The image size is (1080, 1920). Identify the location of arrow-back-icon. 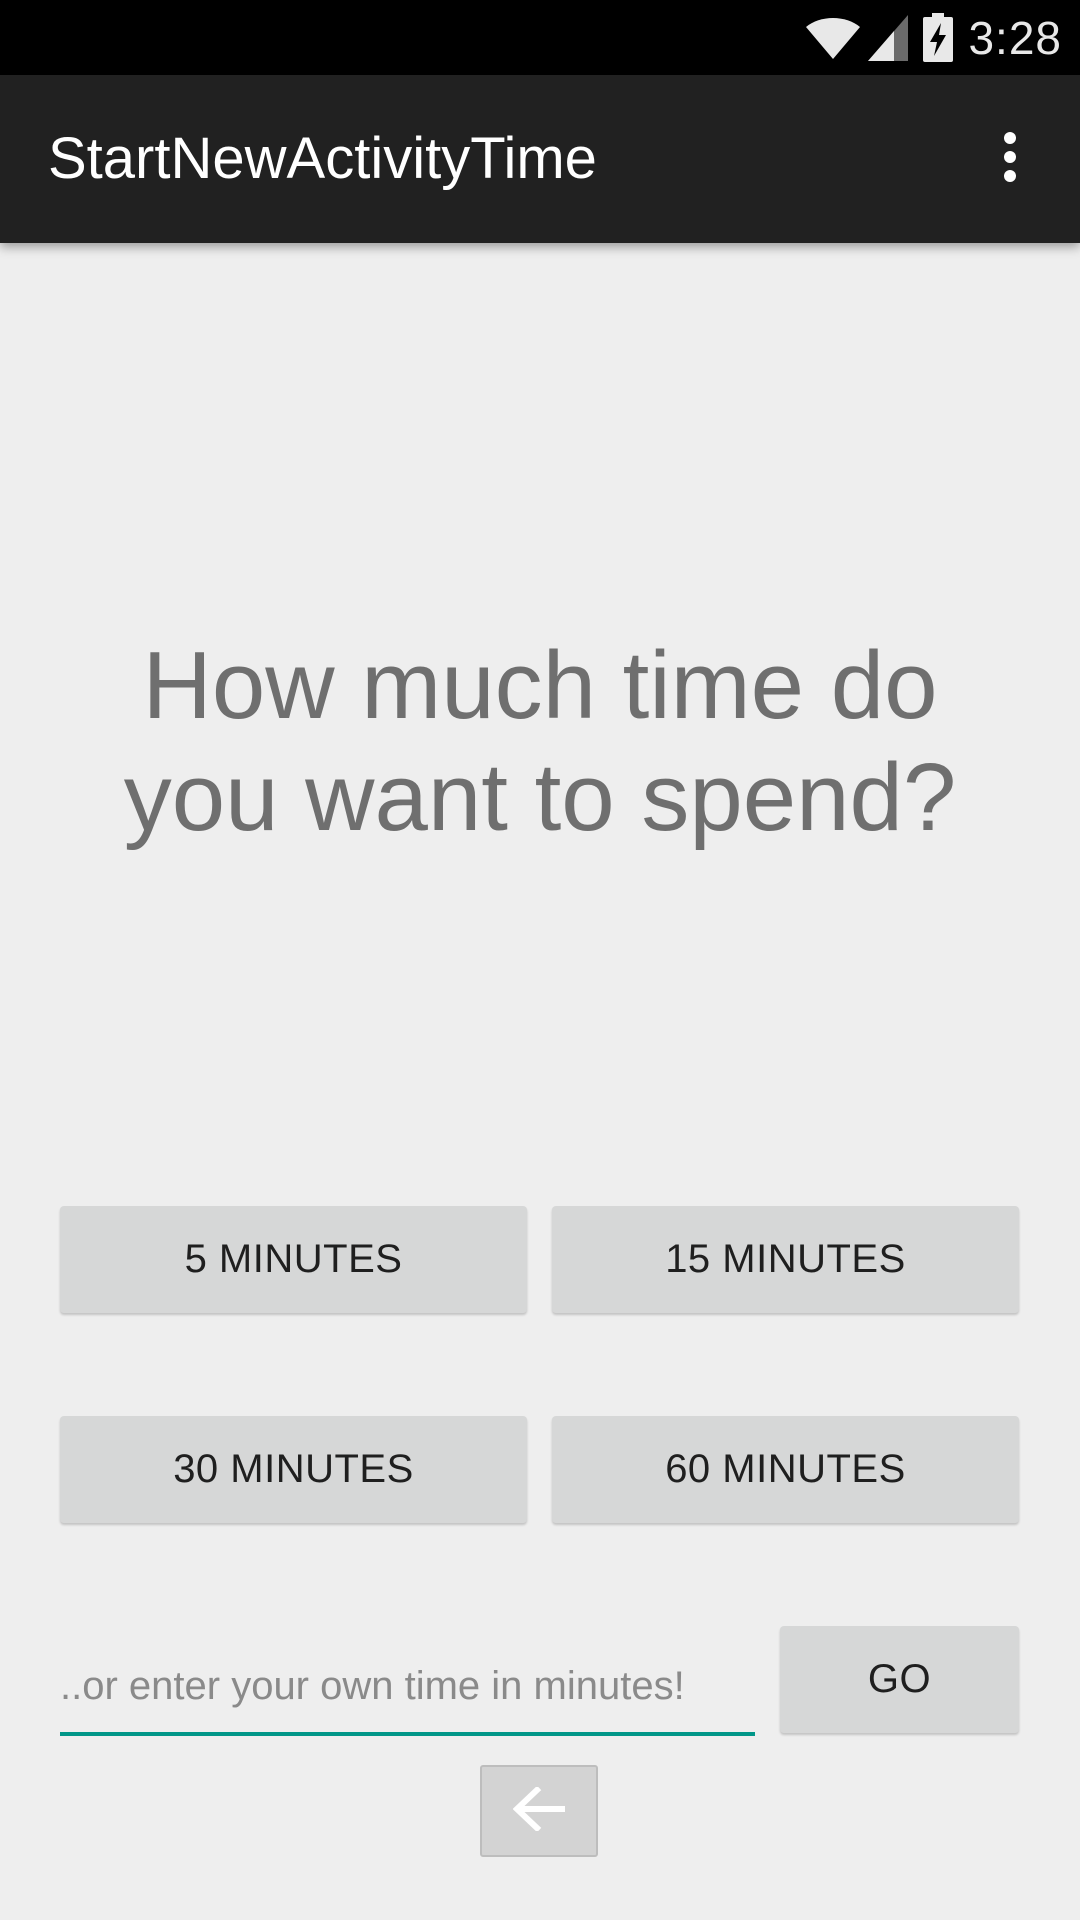
(539, 1810).